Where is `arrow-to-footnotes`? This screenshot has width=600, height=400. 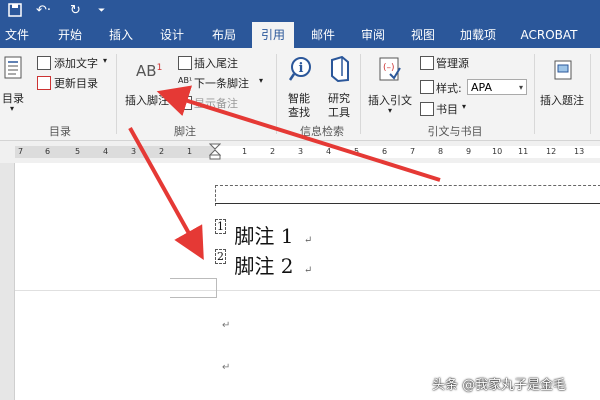
arrow-to-footnotes is located at coordinates (166, 193).